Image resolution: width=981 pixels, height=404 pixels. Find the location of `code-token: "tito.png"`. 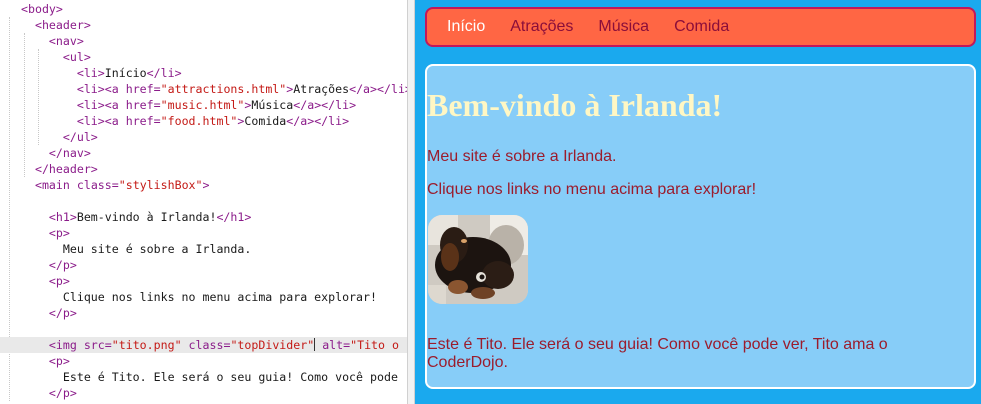

code-token: "tito.png" is located at coordinates (146, 345).